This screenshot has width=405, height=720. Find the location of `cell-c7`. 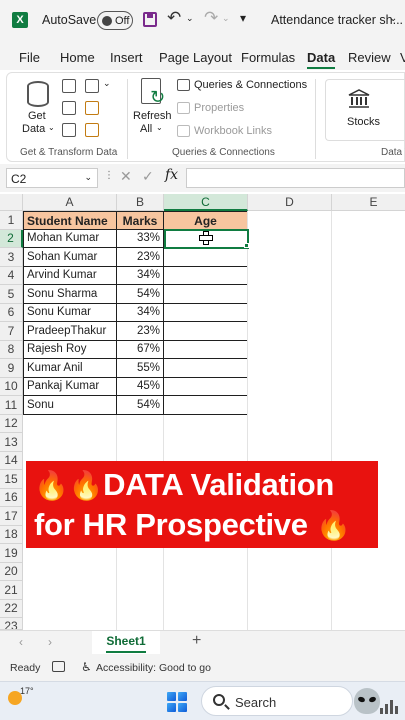

cell-c7 is located at coordinates (206, 331).